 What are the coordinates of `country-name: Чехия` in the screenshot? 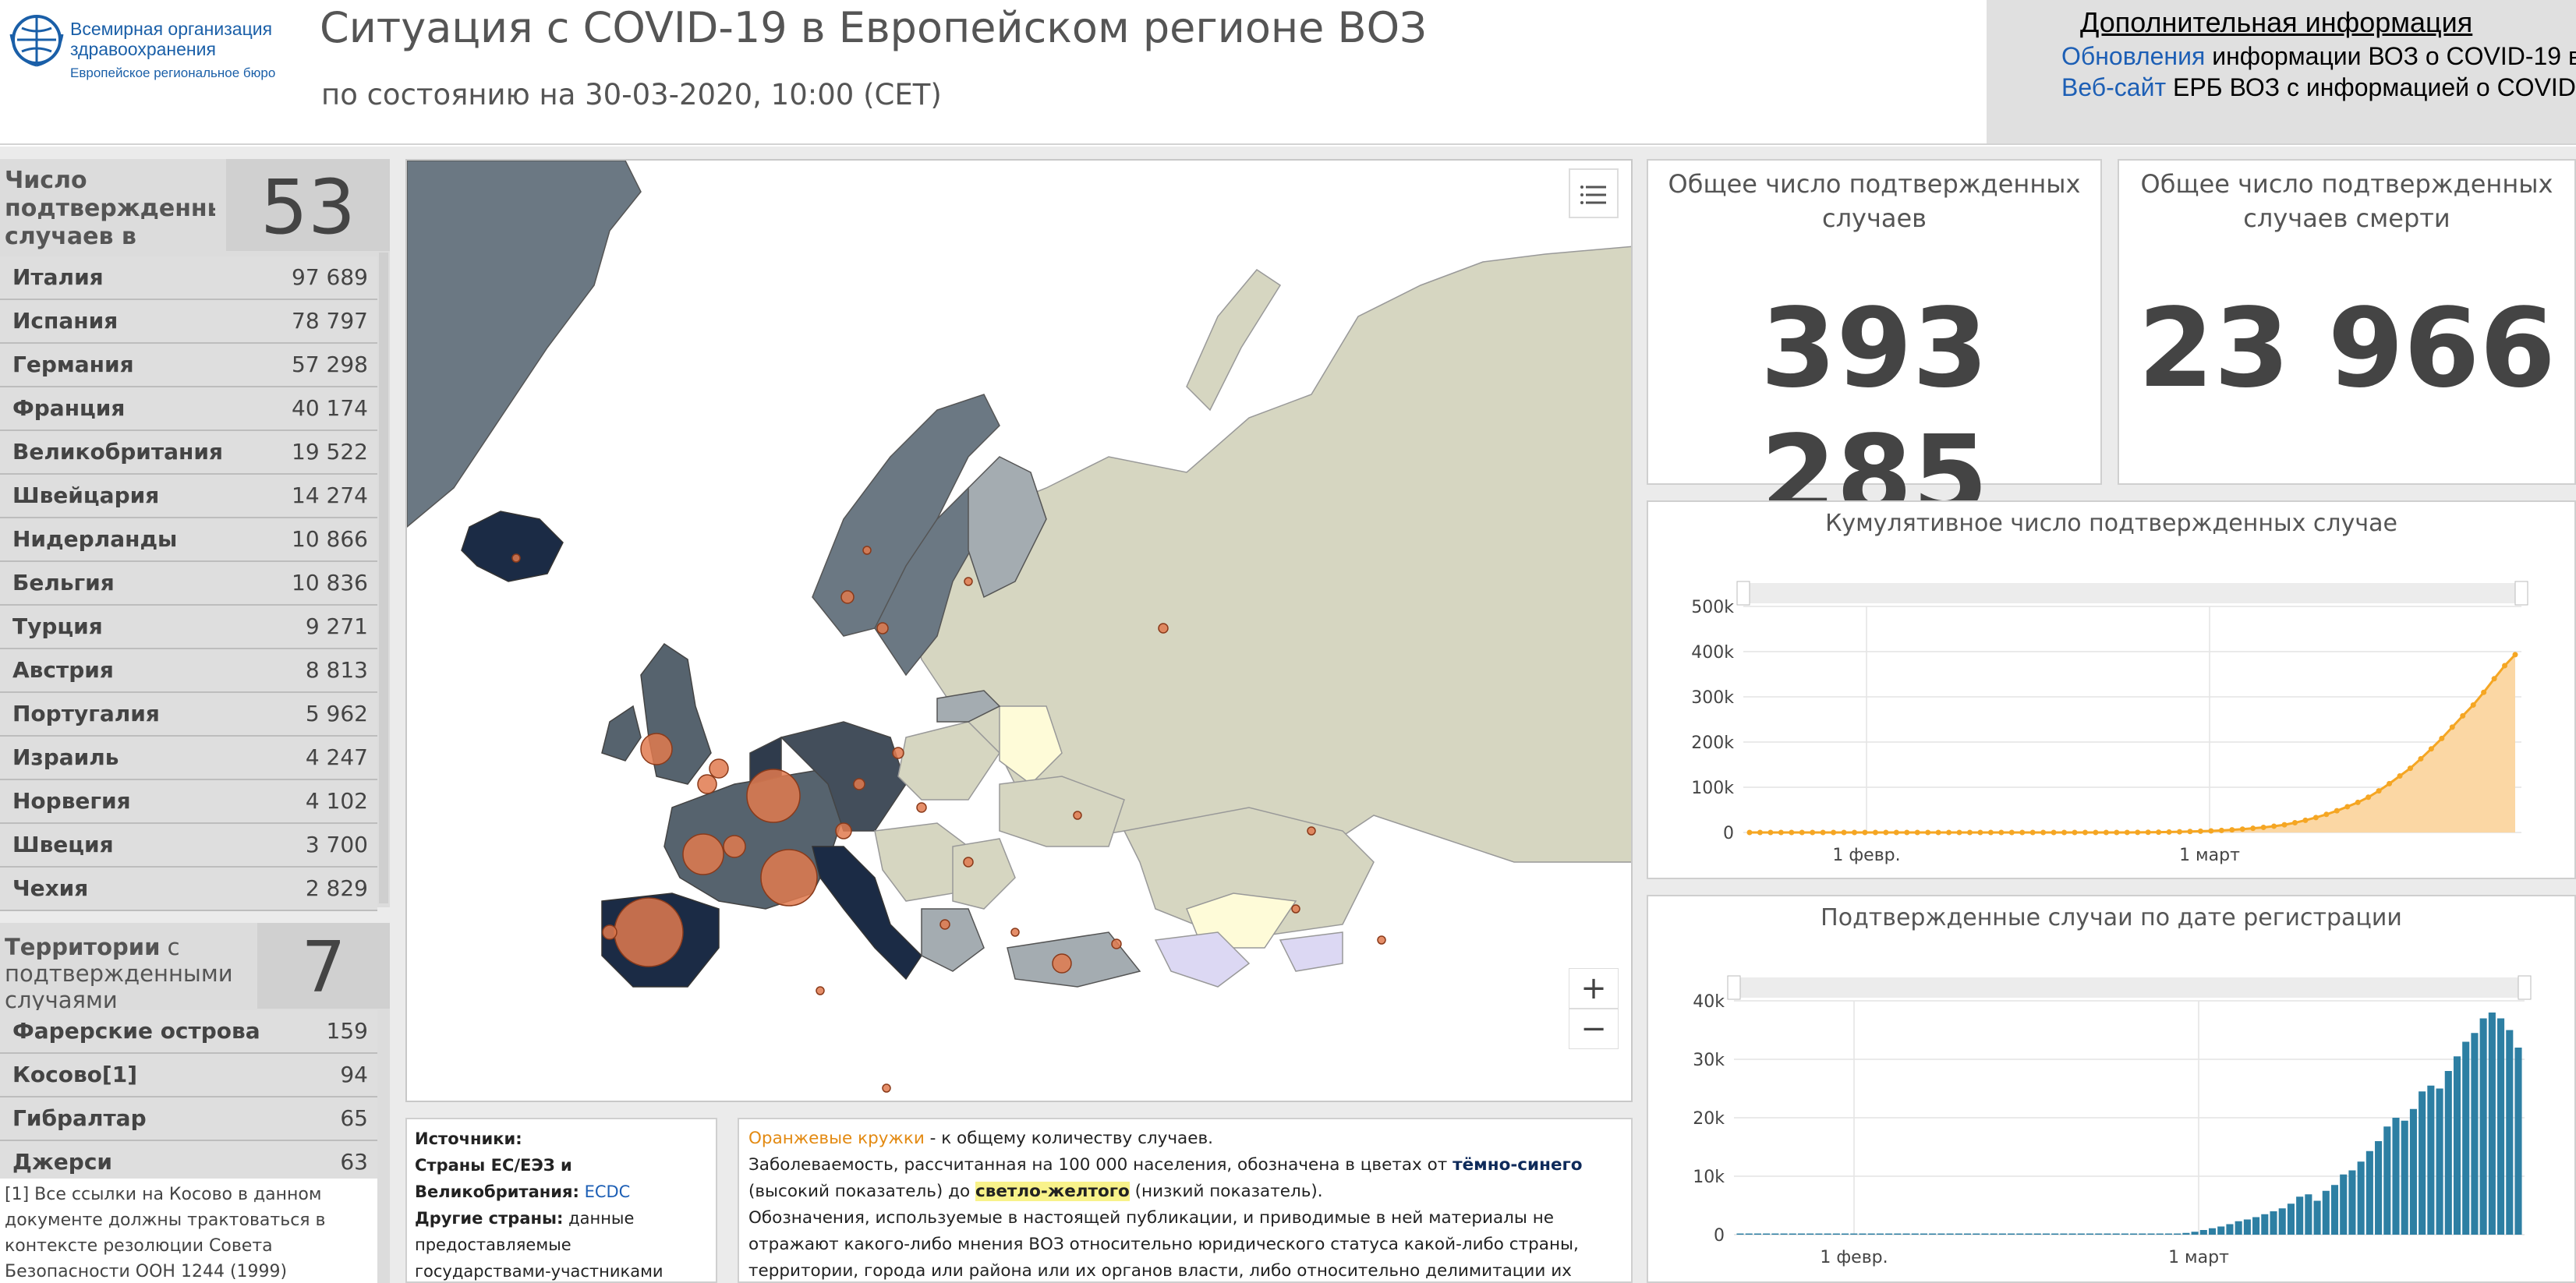 It's located at (50, 888).